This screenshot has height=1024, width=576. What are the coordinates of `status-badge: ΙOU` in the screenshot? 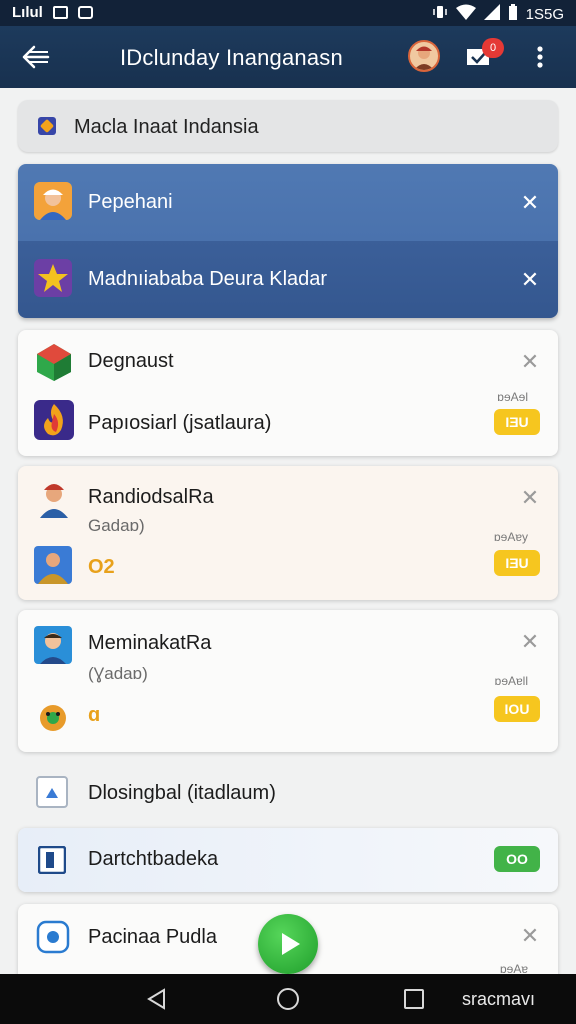 It's located at (517, 709).